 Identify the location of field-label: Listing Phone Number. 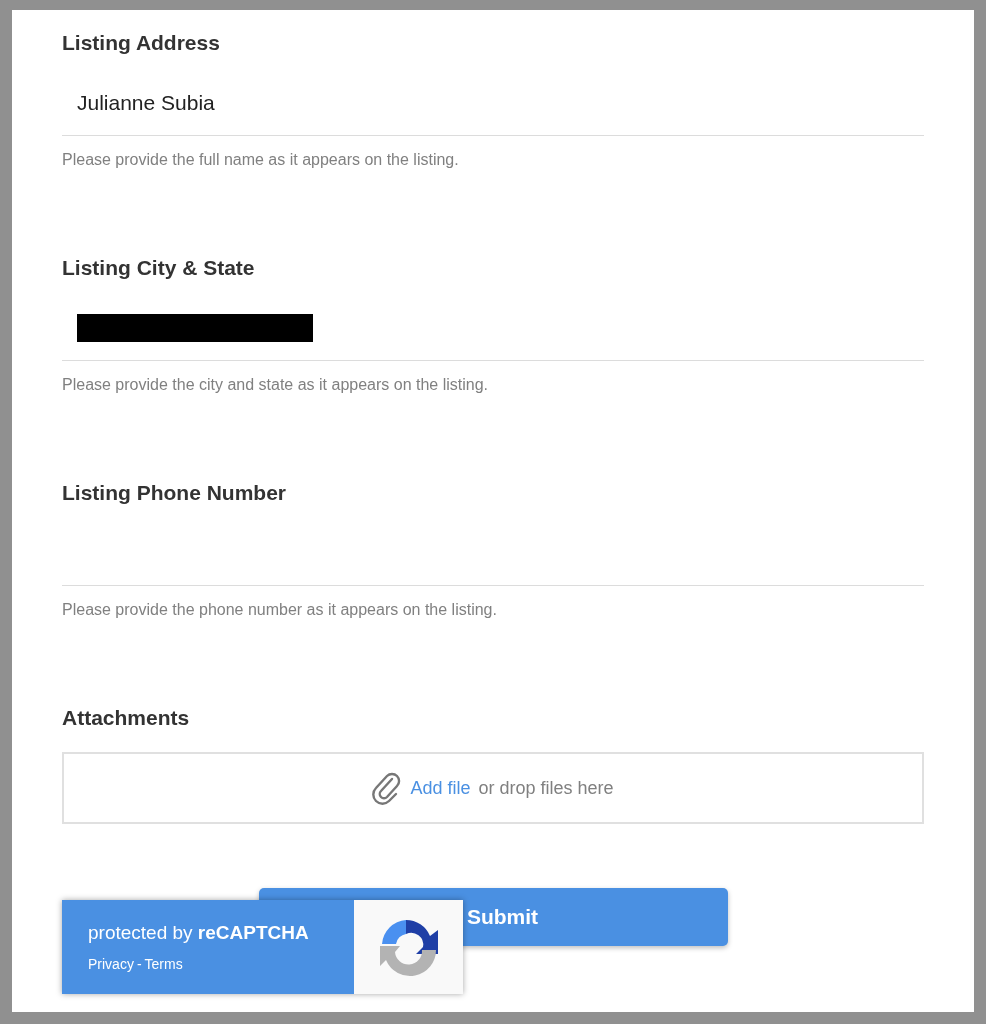
(174, 493).